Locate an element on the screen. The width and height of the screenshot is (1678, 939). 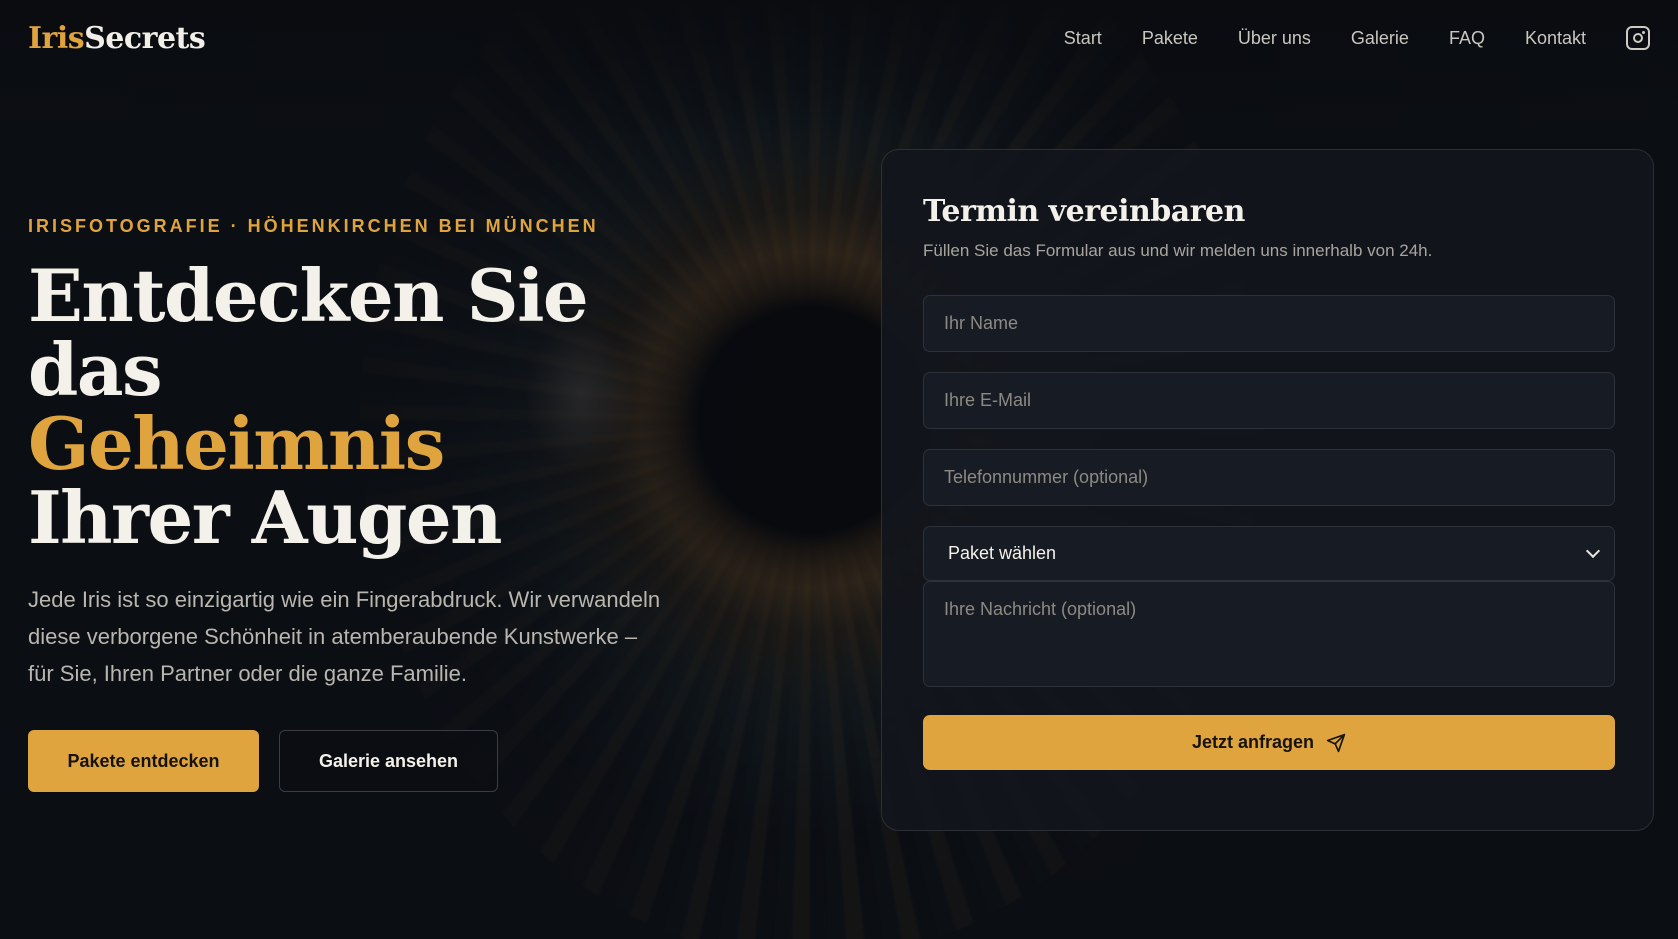
package-select-value: Paket wählen is located at coordinates (1002, 553).